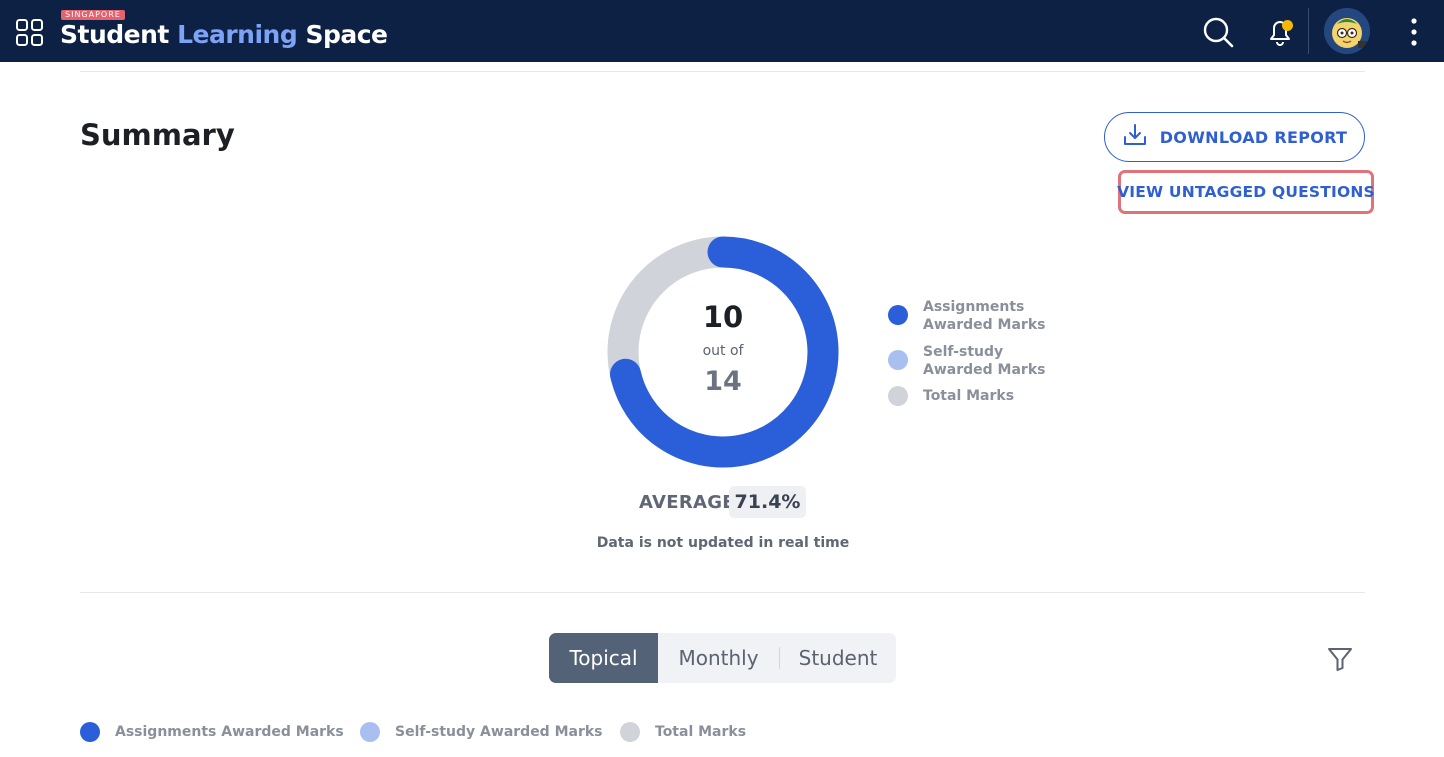  What do you see at coordinates (963, 352) in the screenshot?
I see `legend-label-self-study-line1: Self-study` at bounding box center [963, 352].